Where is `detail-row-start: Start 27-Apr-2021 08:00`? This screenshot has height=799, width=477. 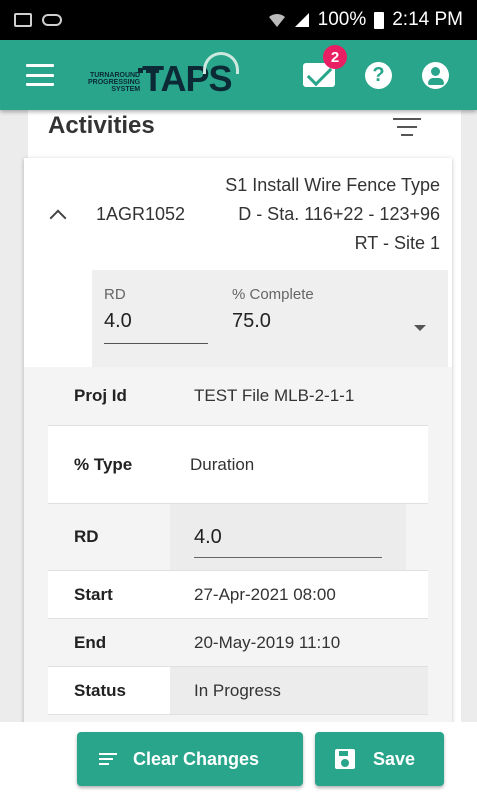
detail-row-start: Start 27-Apr-2021 08:00 is located at coordinates (238, 595).